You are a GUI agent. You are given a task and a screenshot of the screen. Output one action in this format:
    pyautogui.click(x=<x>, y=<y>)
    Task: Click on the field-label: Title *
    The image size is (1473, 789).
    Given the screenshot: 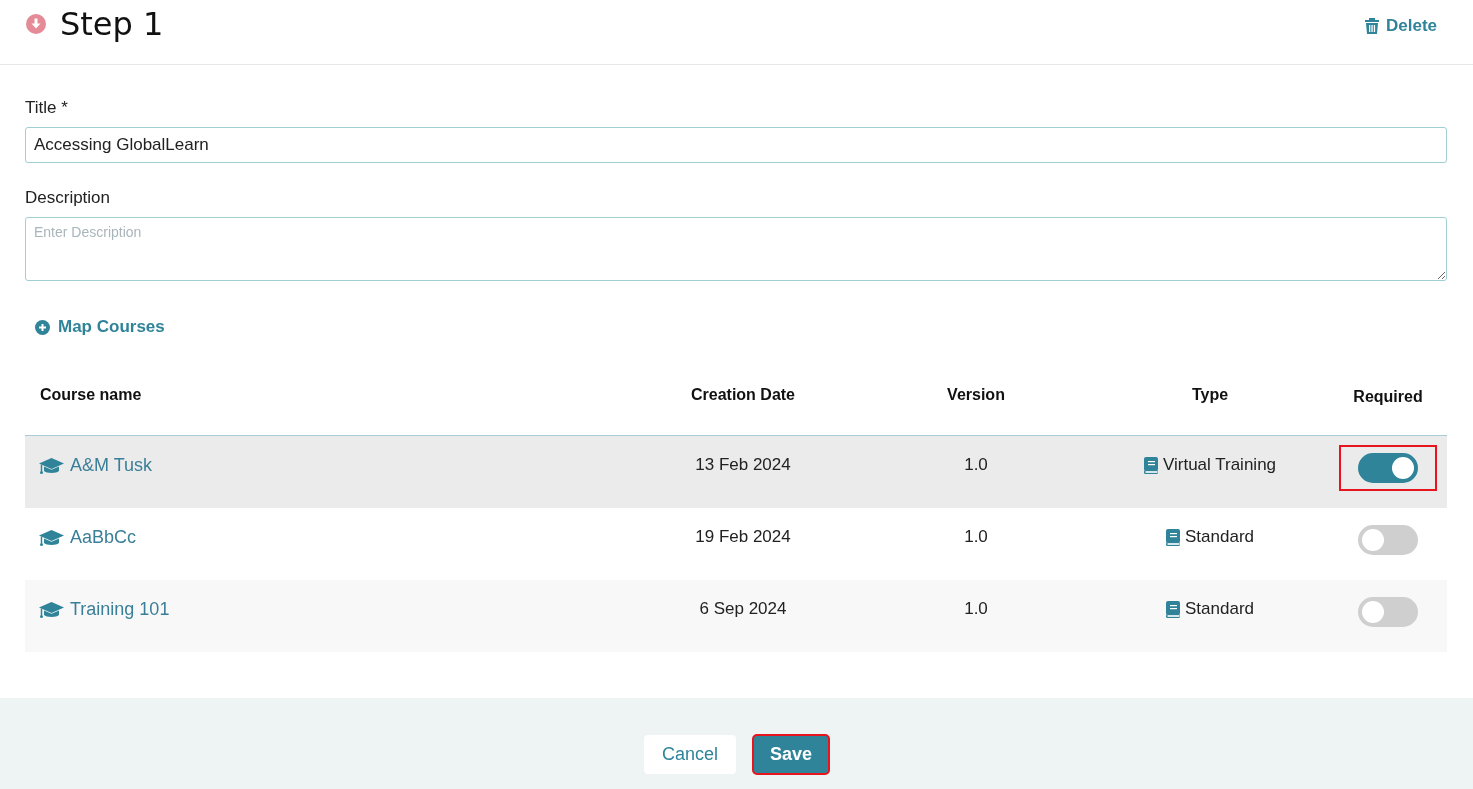 What is the action you would take?
    pyautogui.click(x=46, y=108)
    